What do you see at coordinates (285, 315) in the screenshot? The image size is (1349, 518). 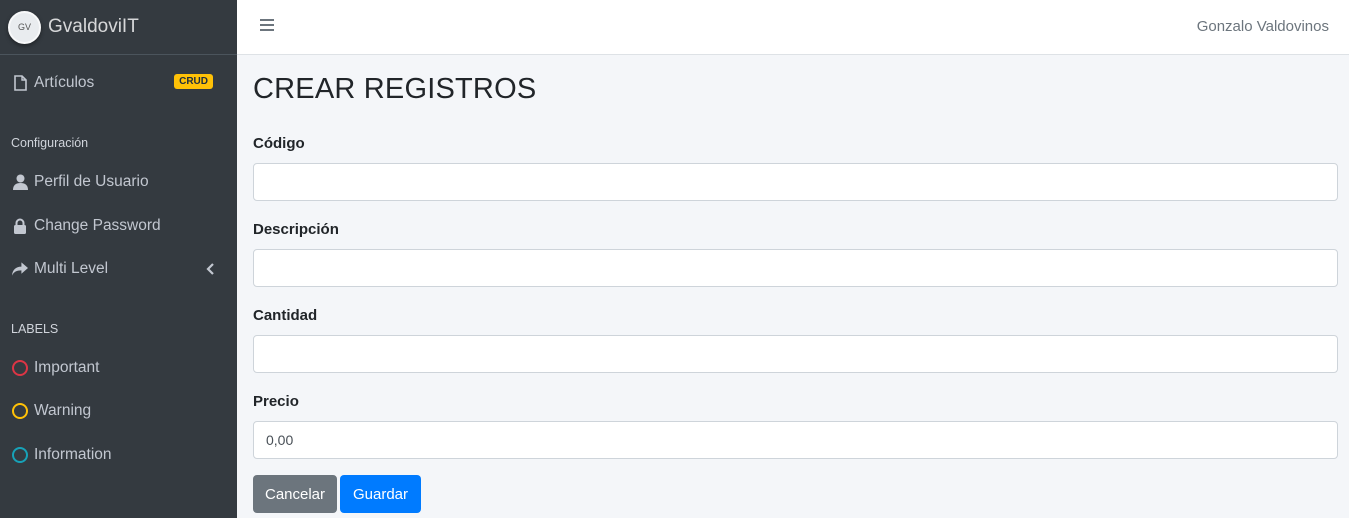 I see `cantidad-label: Cantidad` at bounding box center [285, 315].